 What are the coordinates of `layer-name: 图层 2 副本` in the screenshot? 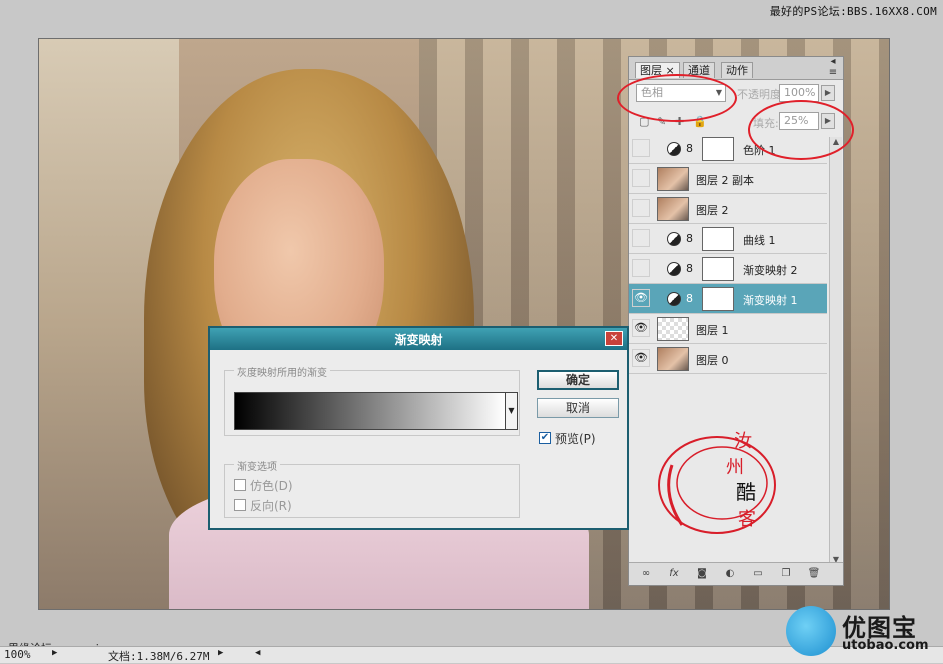 It's located at (725, 180).